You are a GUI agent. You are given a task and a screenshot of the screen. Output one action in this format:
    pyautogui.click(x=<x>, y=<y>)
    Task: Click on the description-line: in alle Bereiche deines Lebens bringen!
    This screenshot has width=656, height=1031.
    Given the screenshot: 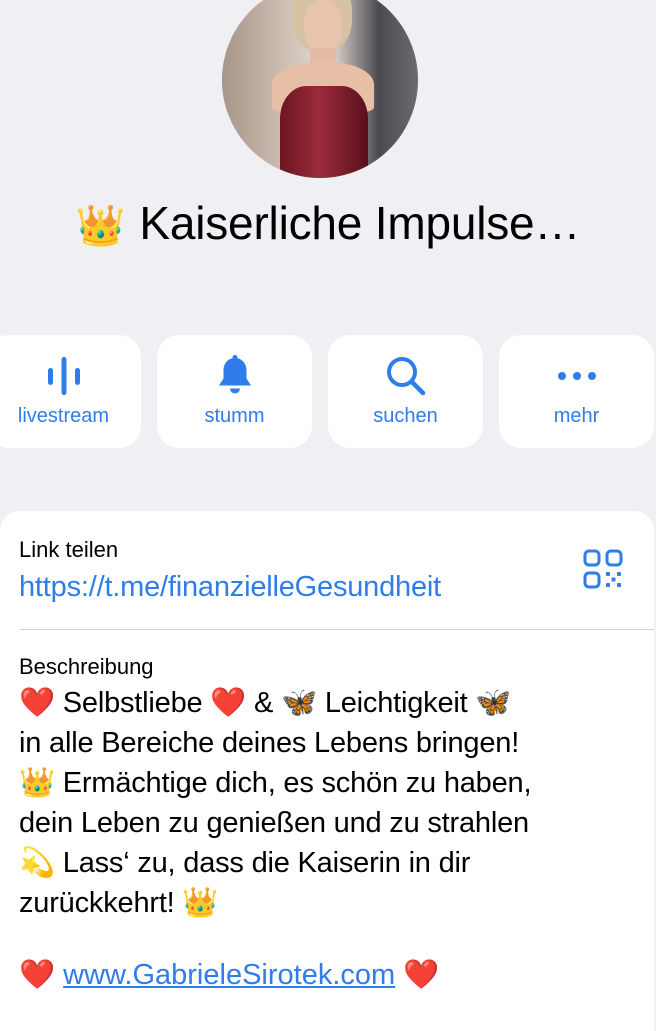 What is the action you would take?
    pyautogui.click(x=269, y=743)
    